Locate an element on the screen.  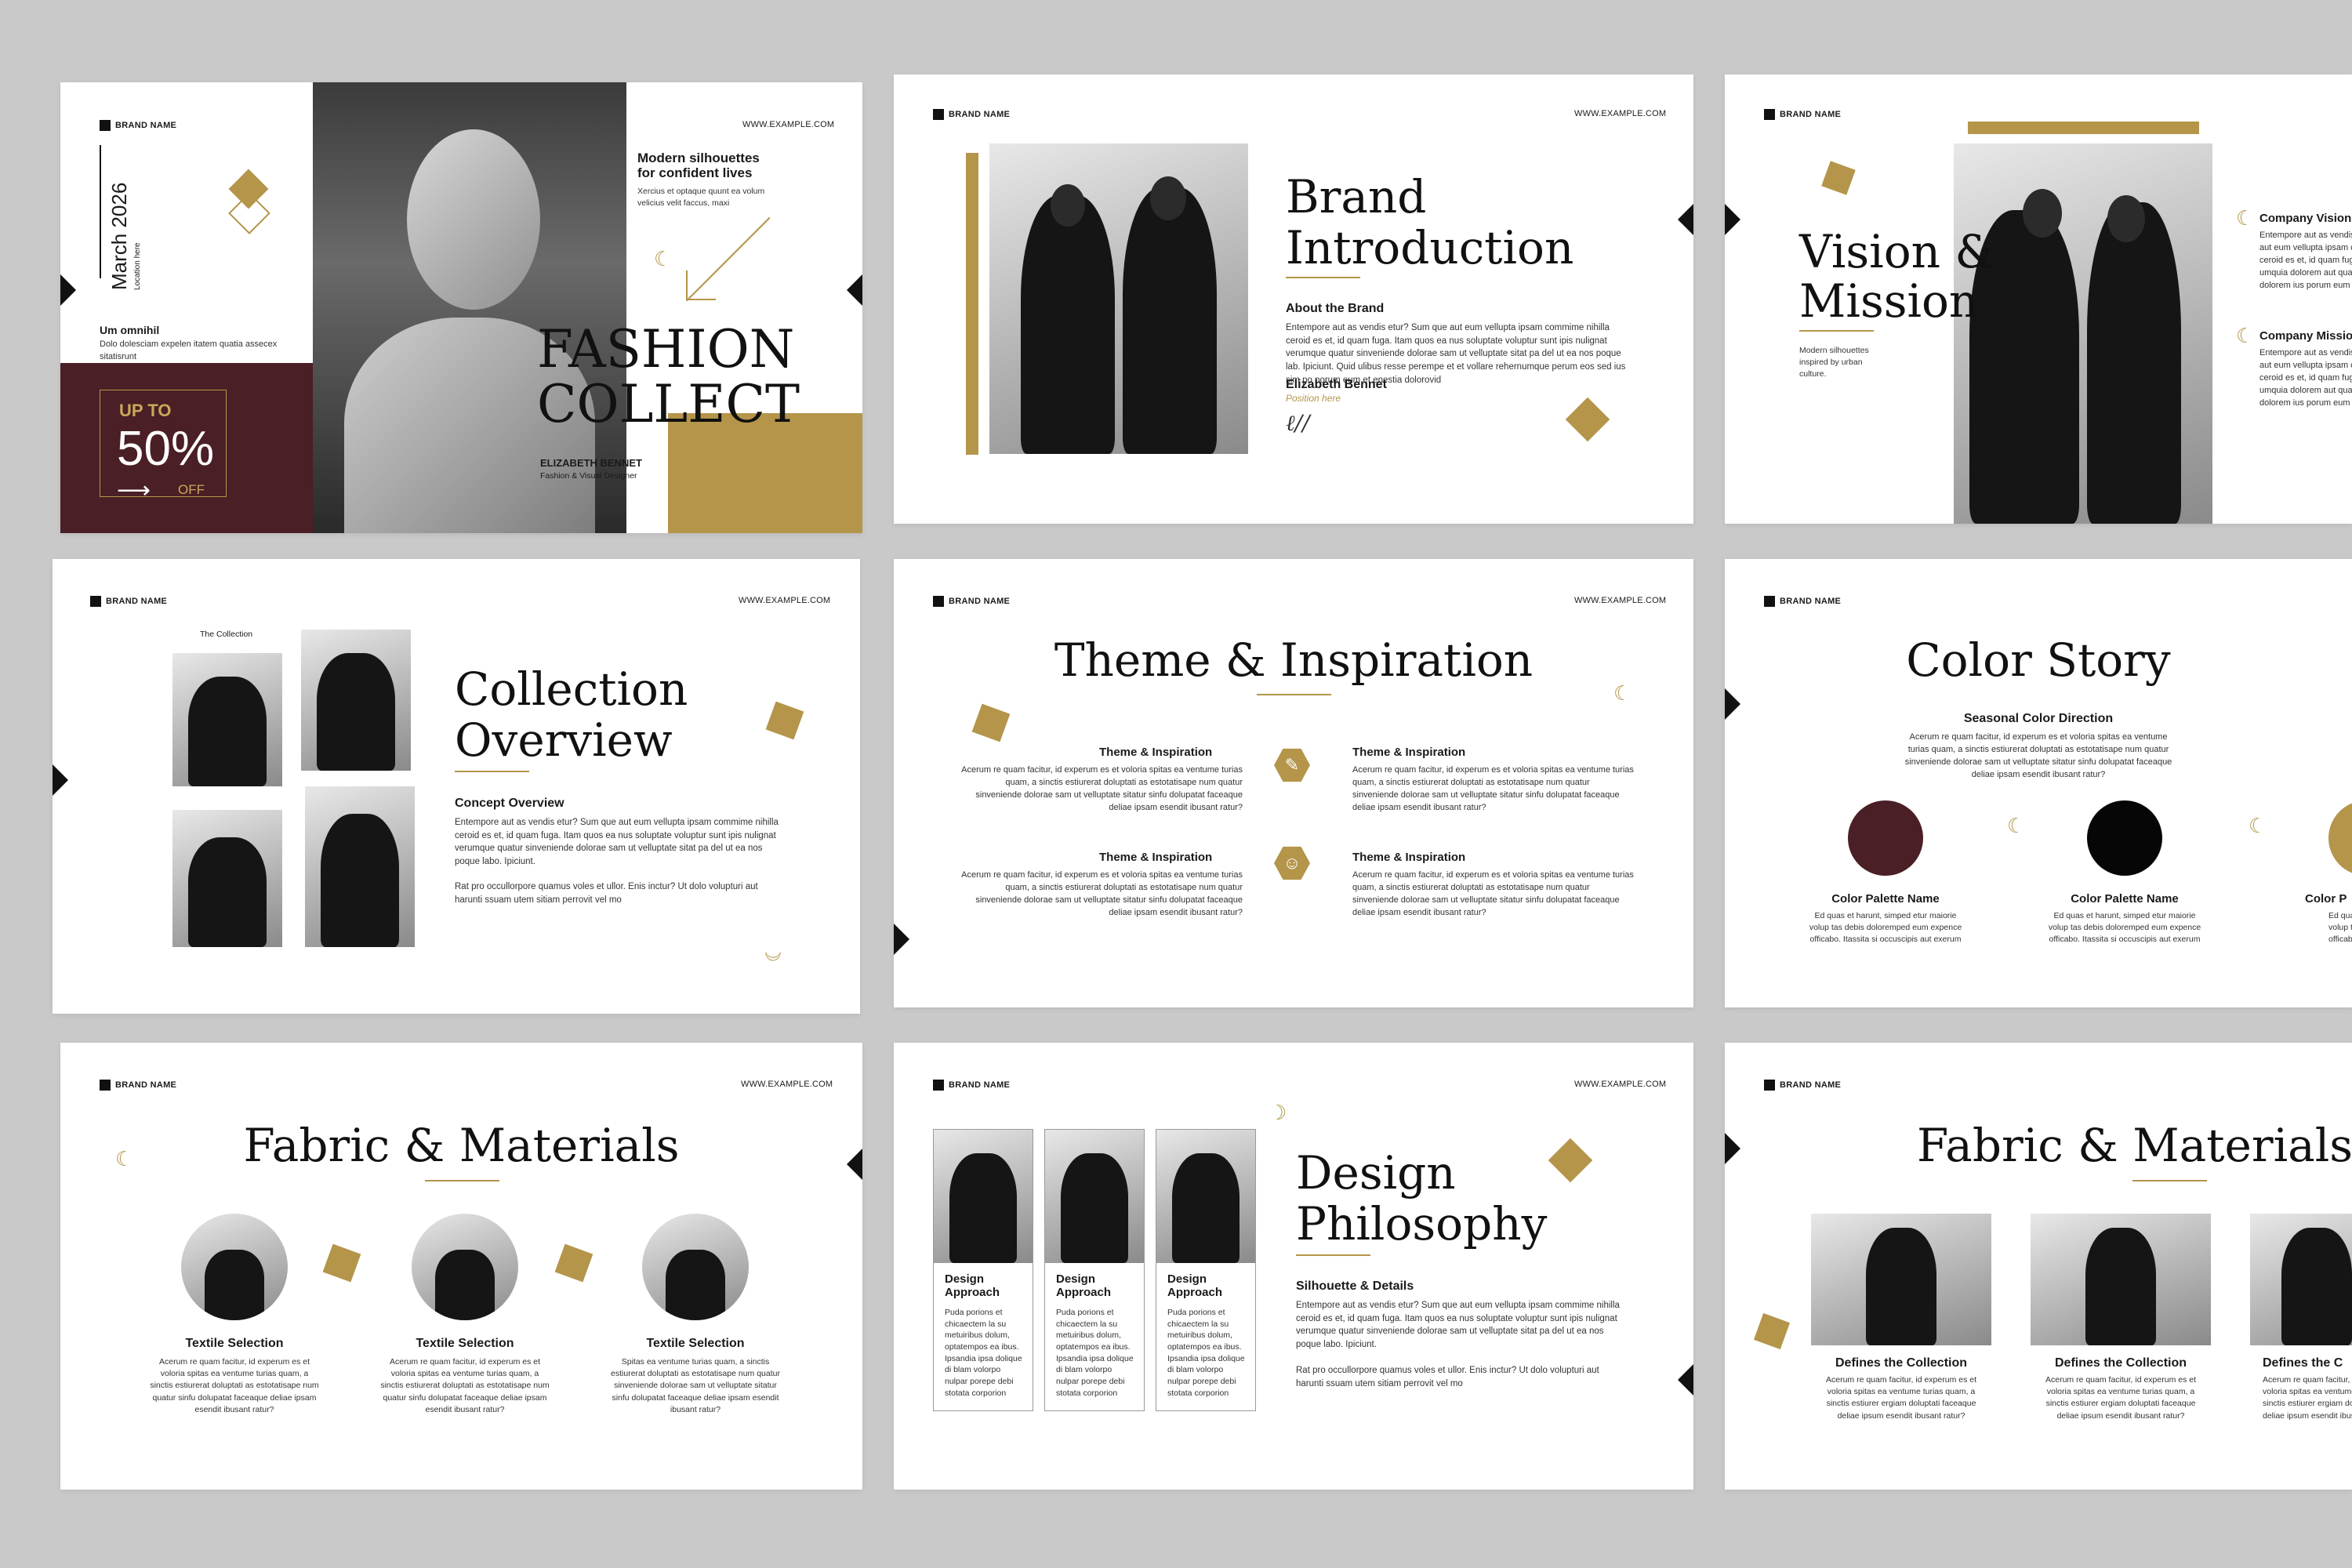
slide-title: Fabric & Materials is located at coordinates (2134, 1145).